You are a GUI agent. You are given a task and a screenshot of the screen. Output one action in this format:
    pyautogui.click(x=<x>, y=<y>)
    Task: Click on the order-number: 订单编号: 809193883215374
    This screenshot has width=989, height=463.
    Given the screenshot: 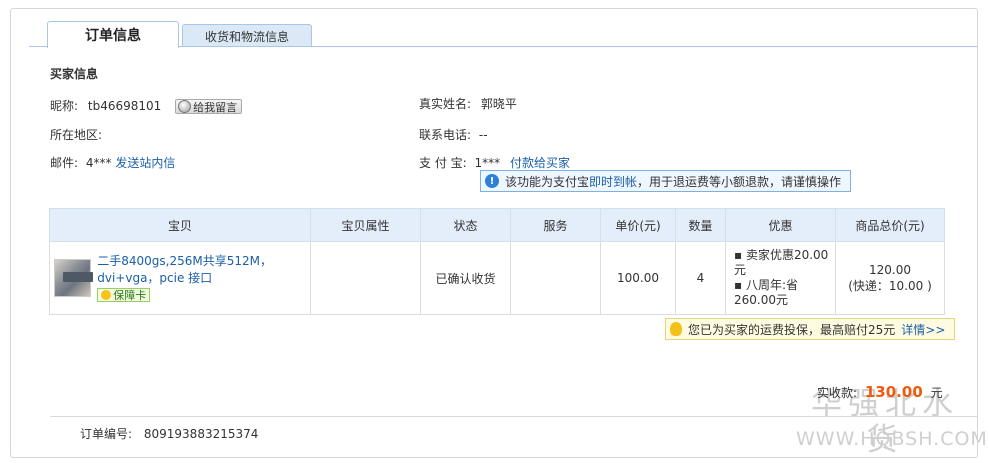 What is the action you would take?
    pyautogui.click(x=169, y=433)
    